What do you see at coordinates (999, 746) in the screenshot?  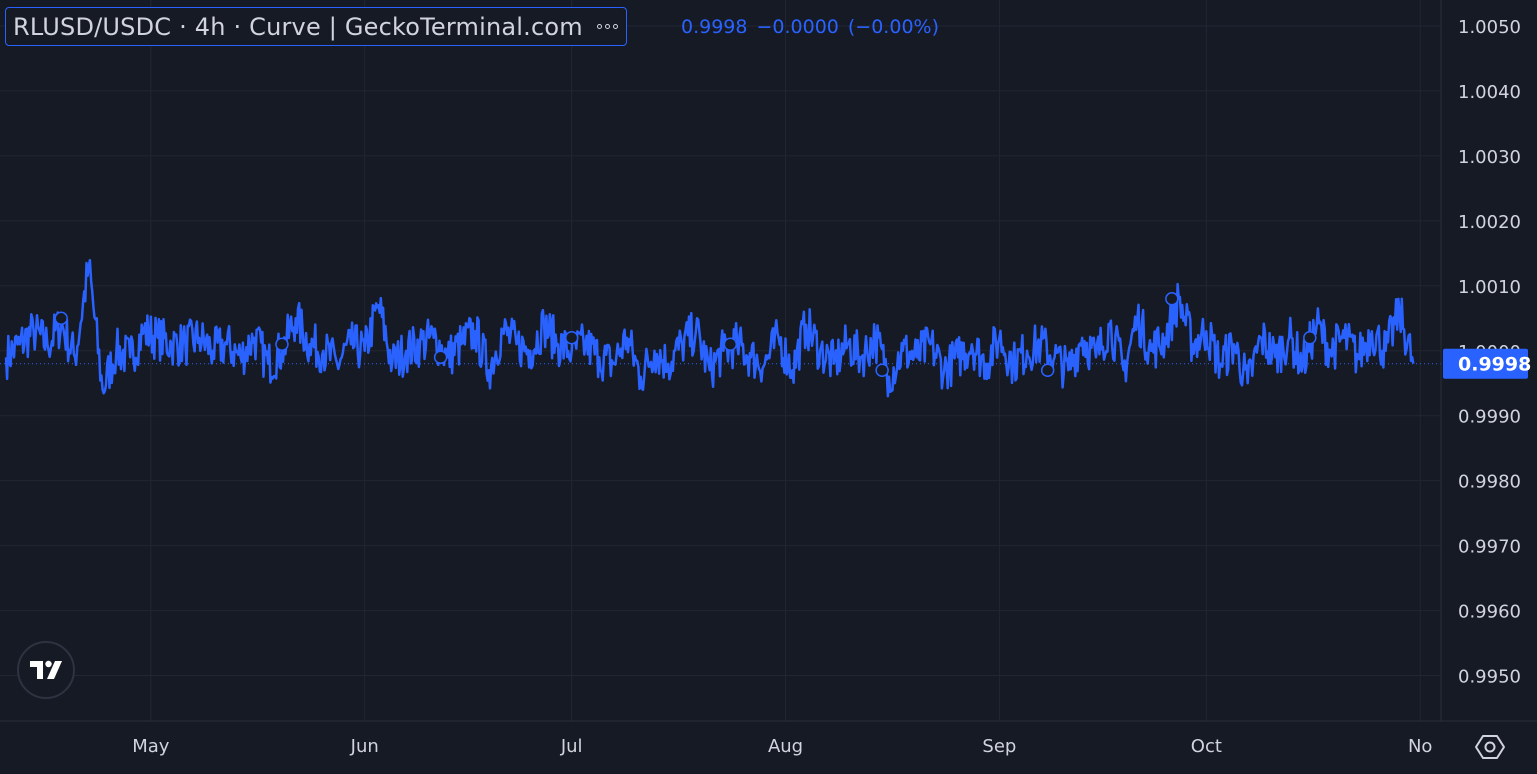 I see `x-tick-label: Sep` at bounding box center [999, 746].